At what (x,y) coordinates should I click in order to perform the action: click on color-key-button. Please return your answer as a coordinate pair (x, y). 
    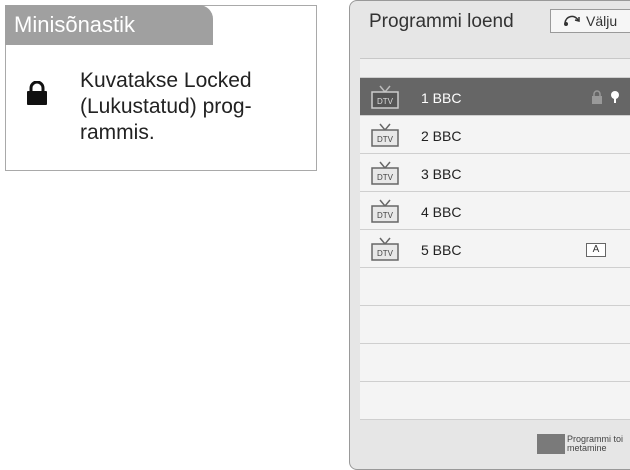
    Looking at the image, I should click on (551, 444).